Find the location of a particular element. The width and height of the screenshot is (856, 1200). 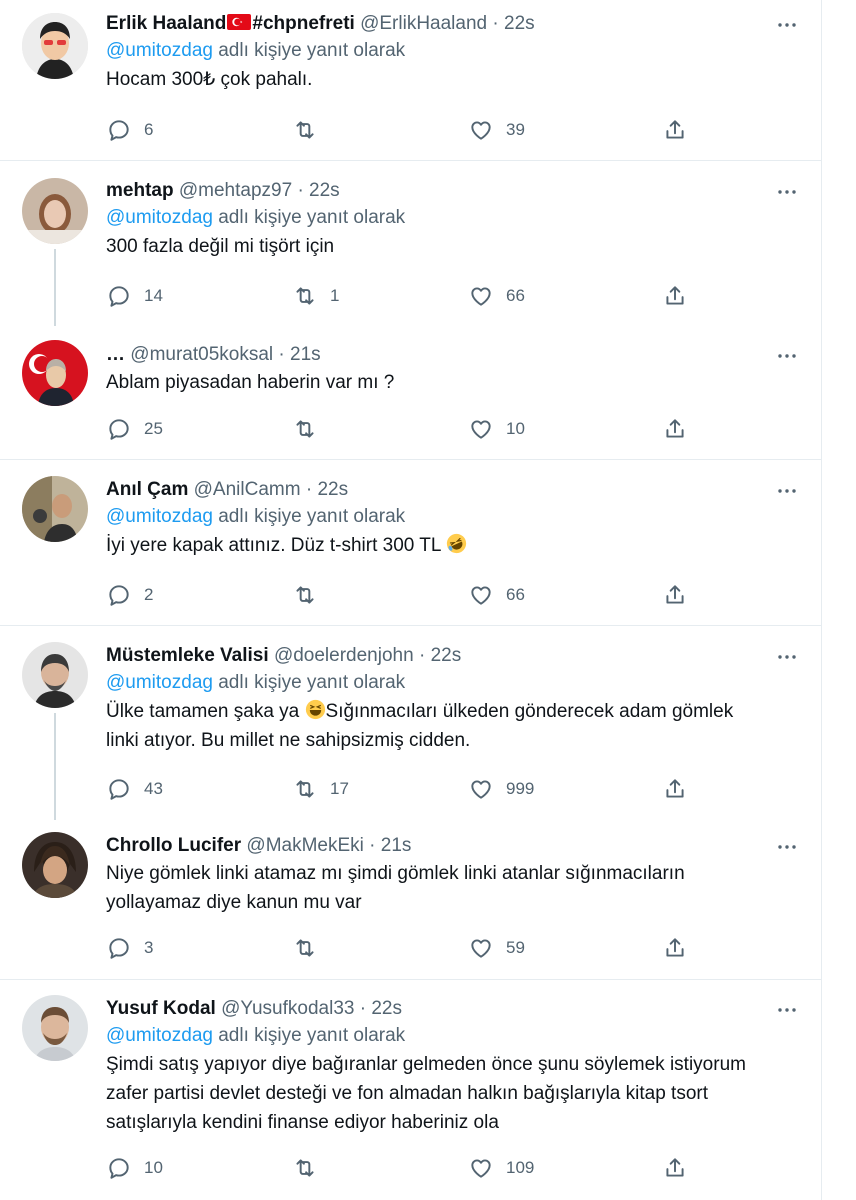

user-handle: @MakMekEki is located at coordinates (304, 845).